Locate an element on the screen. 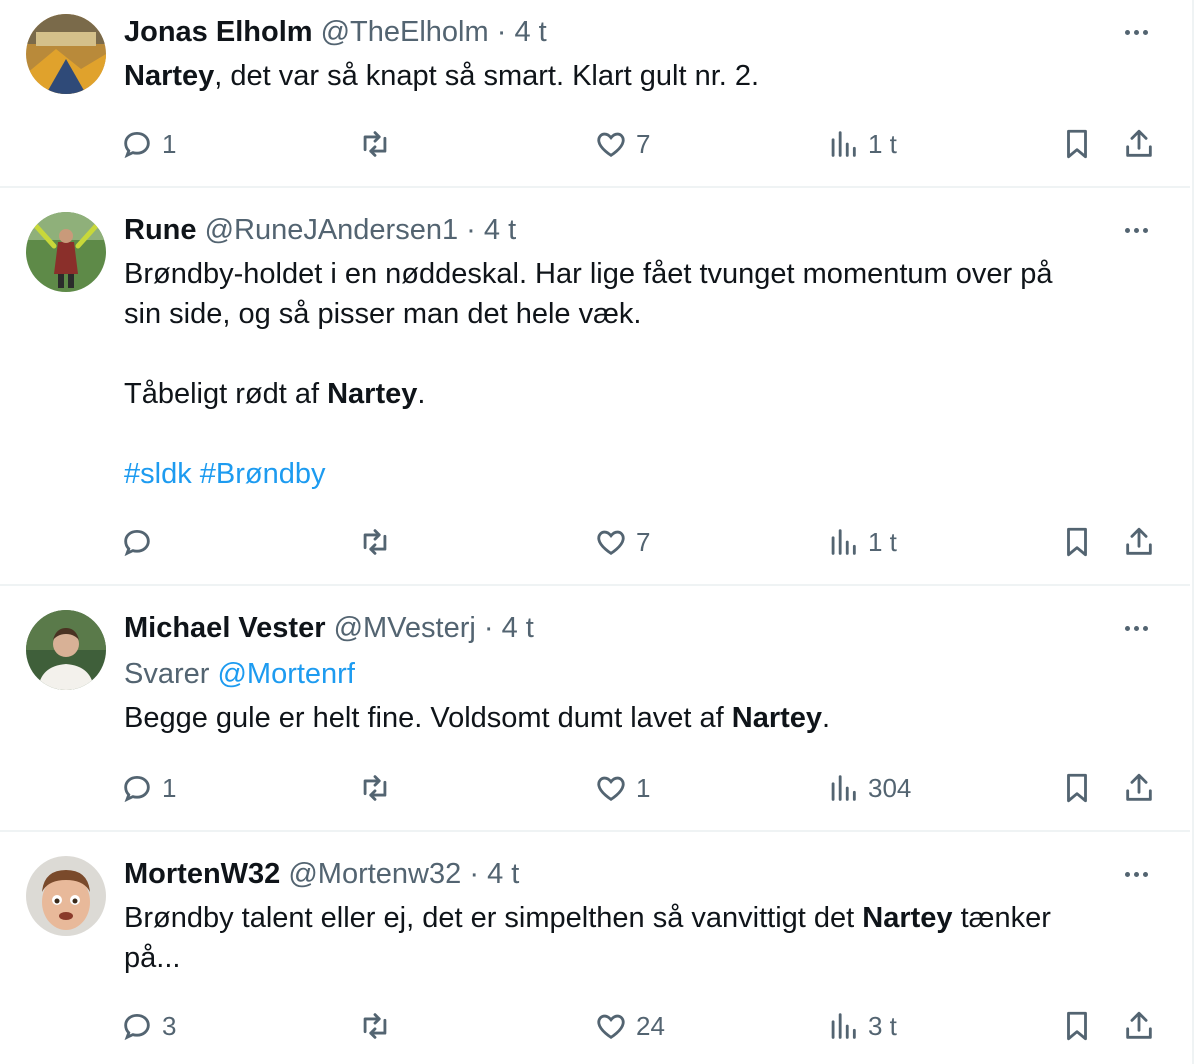  views-button: 3 t is located at coordinates (861, 1026).